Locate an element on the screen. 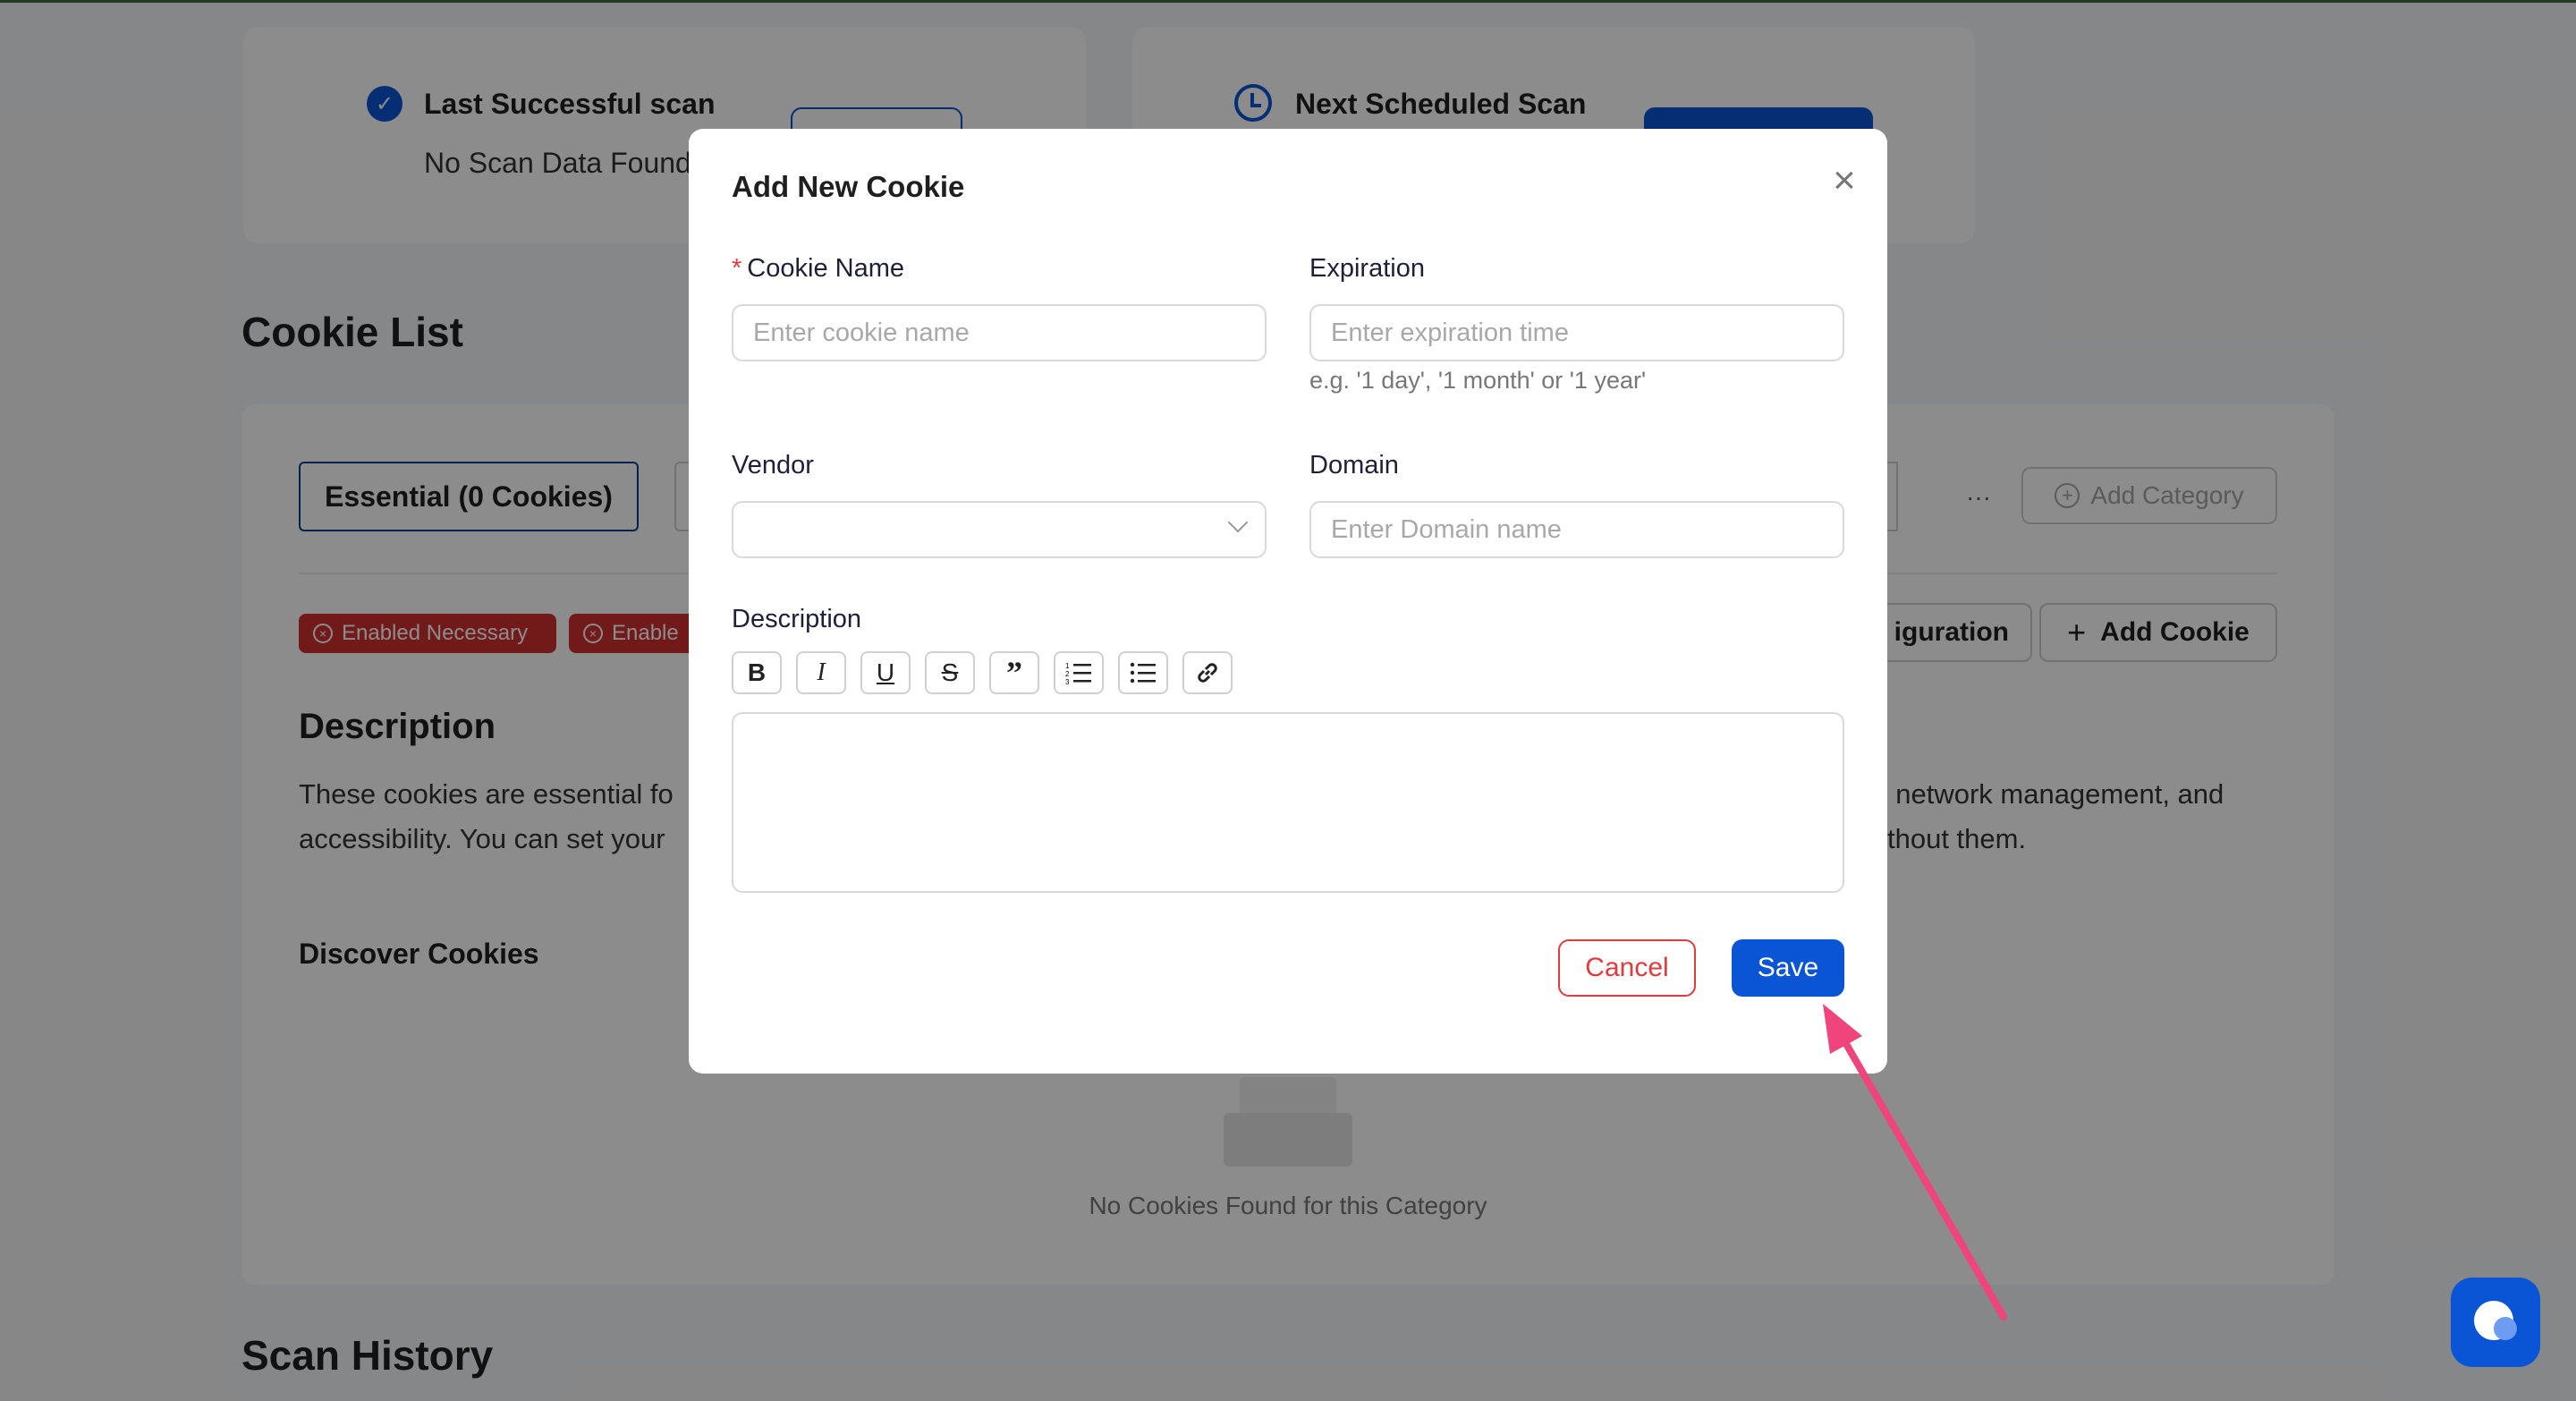 Image resolution: width=2576 pixels, height=1401 pixels. chat-icon-bubble is located at coordinates (2505, 1328).